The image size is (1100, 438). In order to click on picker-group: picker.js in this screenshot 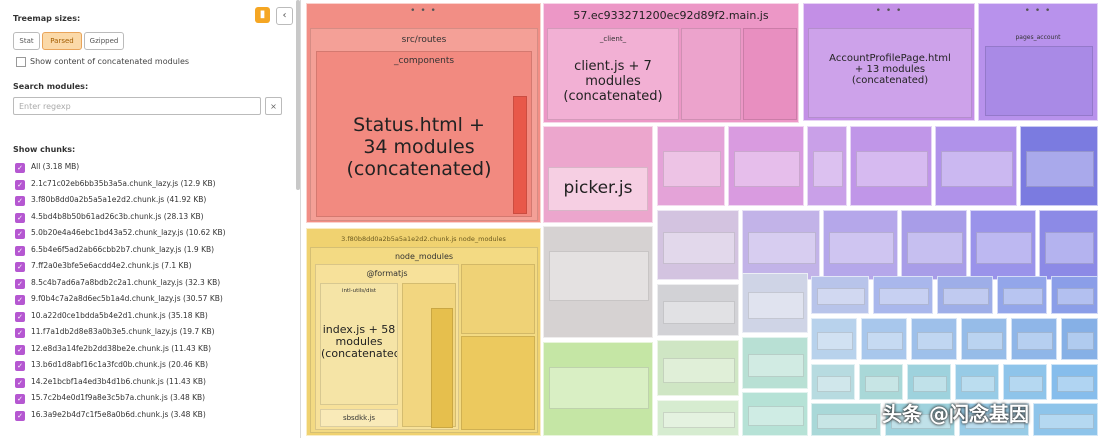, I will do `click(598, 174)`.